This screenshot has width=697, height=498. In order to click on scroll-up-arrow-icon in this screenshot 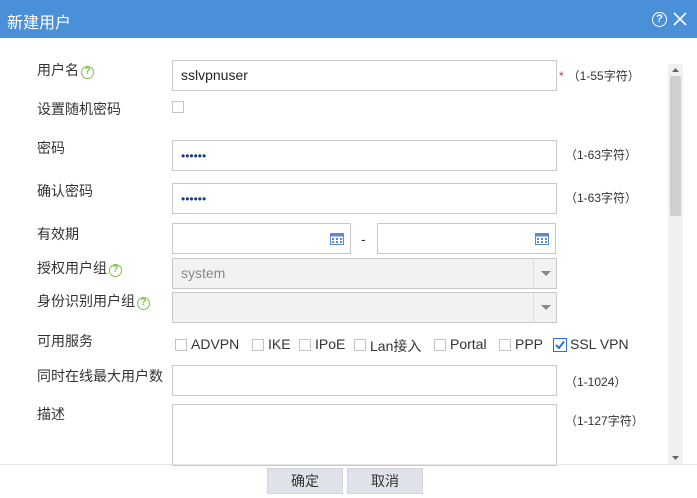, I will do `click(675, 70)`.